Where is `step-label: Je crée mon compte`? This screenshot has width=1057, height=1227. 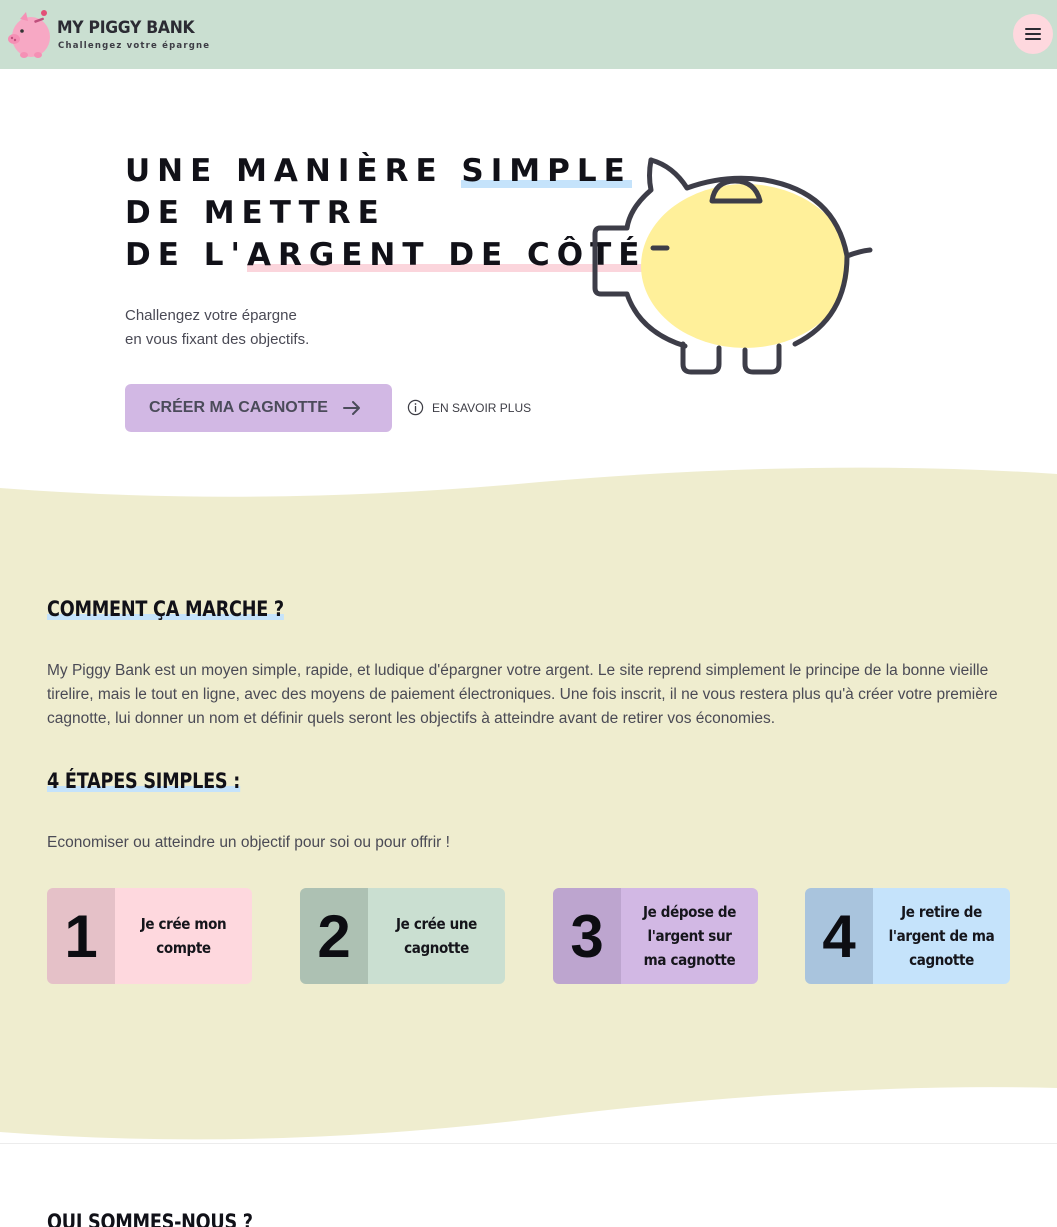 step-label: Je crée mon compte is located at coordinates (183, 936).